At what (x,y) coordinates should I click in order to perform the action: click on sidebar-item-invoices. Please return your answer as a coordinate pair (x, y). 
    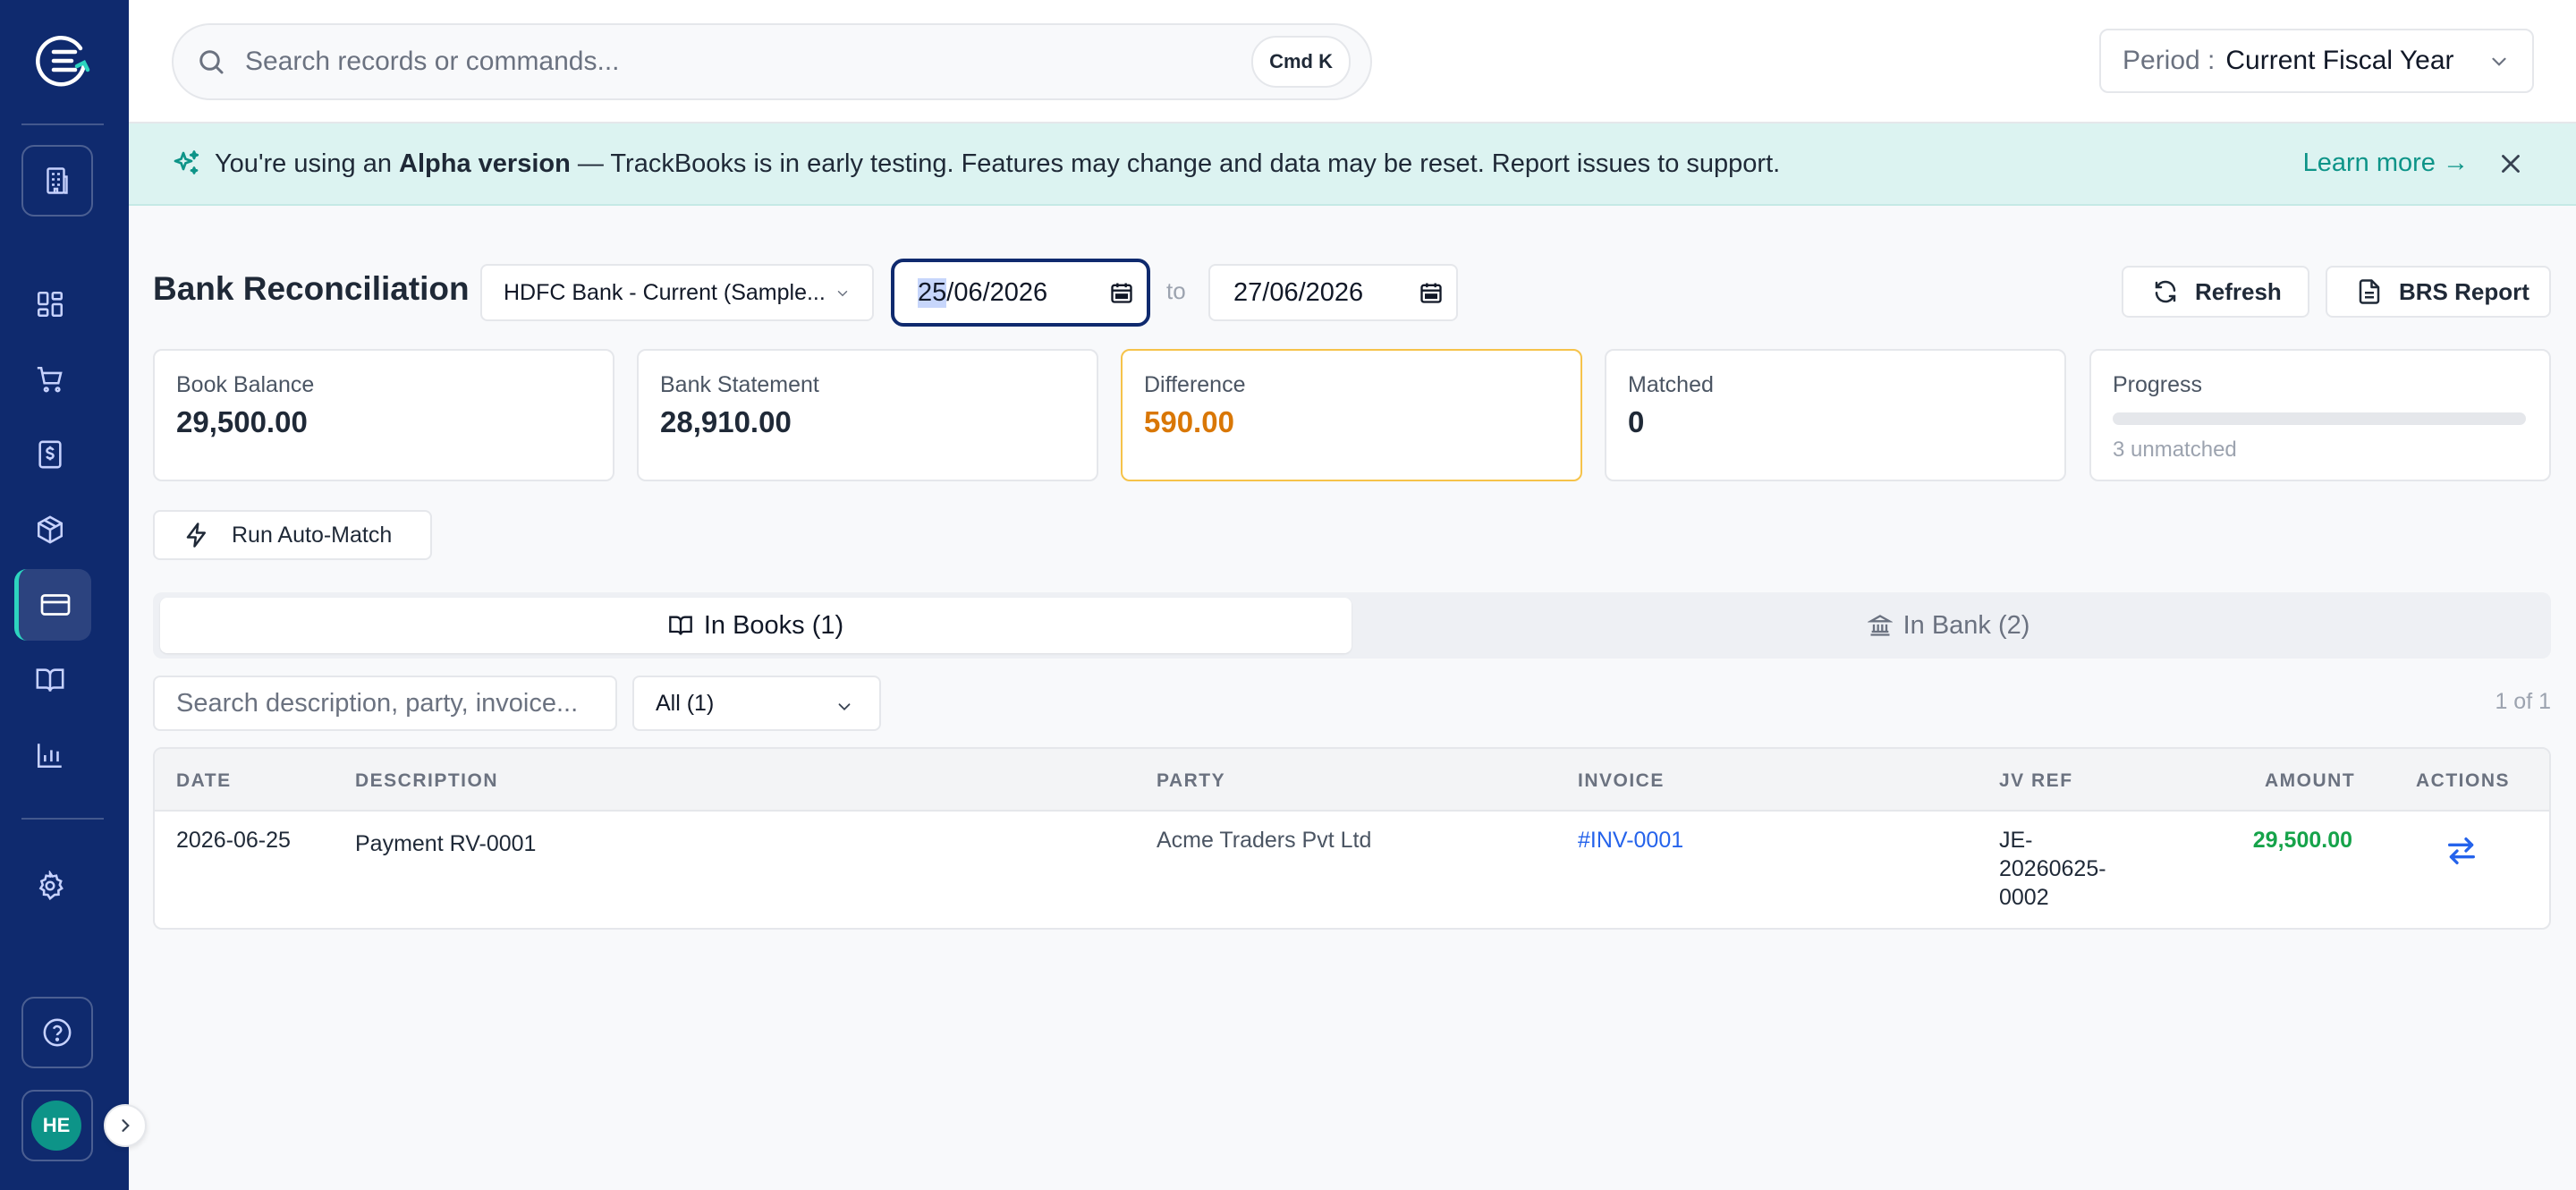
    Looking at the image, I should click on (50, 454).